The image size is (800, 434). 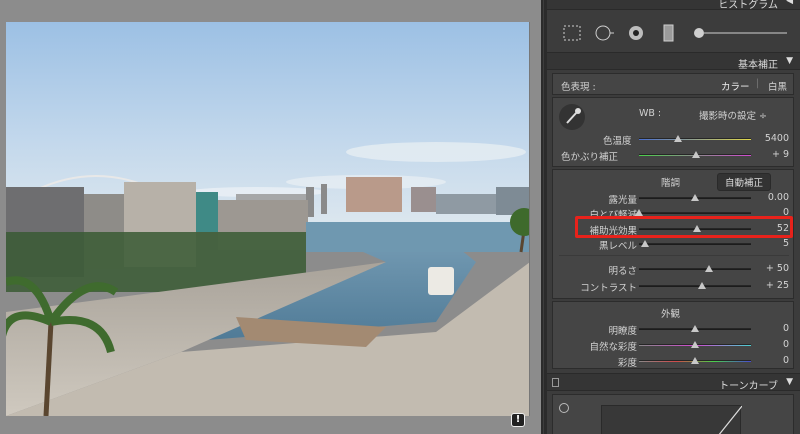 What do you see at coordinates (671, 314) in the screenshot?
I see `presence-label: 外観` at bounding box center [671, 314].